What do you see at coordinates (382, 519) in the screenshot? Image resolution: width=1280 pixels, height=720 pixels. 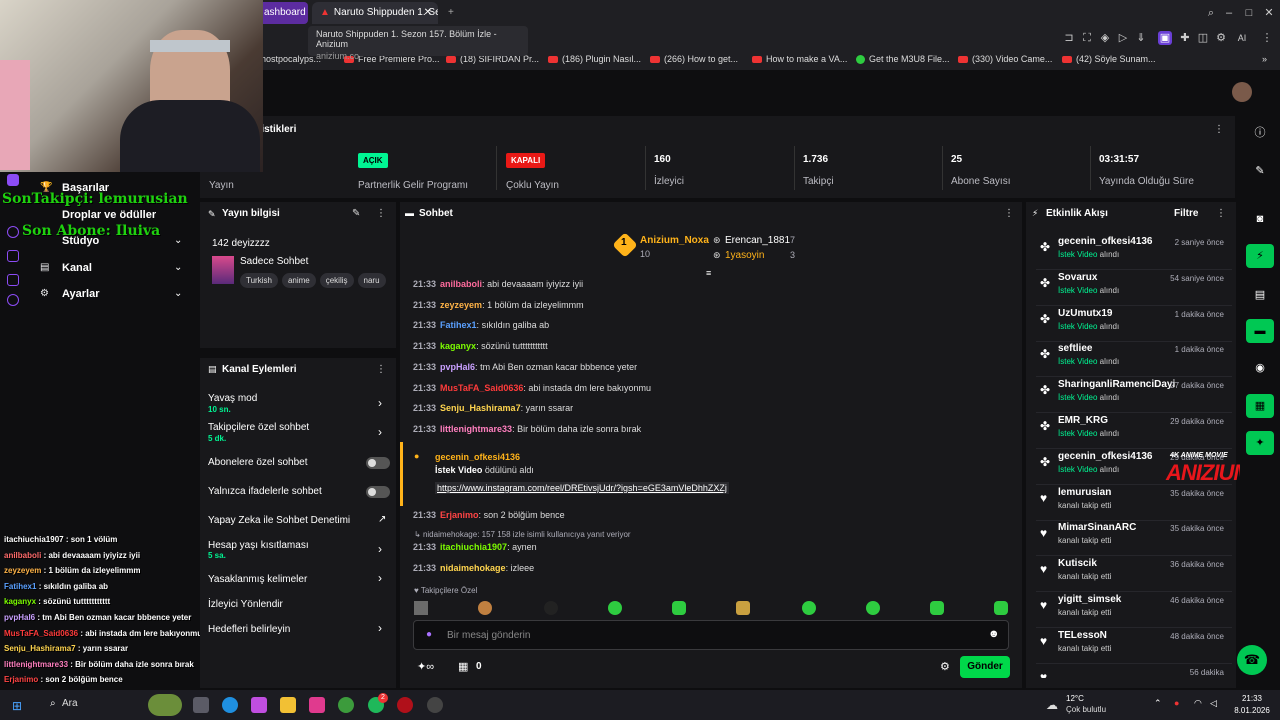 I see `external-link-icon: ↗` at bounding box center [382, 519].